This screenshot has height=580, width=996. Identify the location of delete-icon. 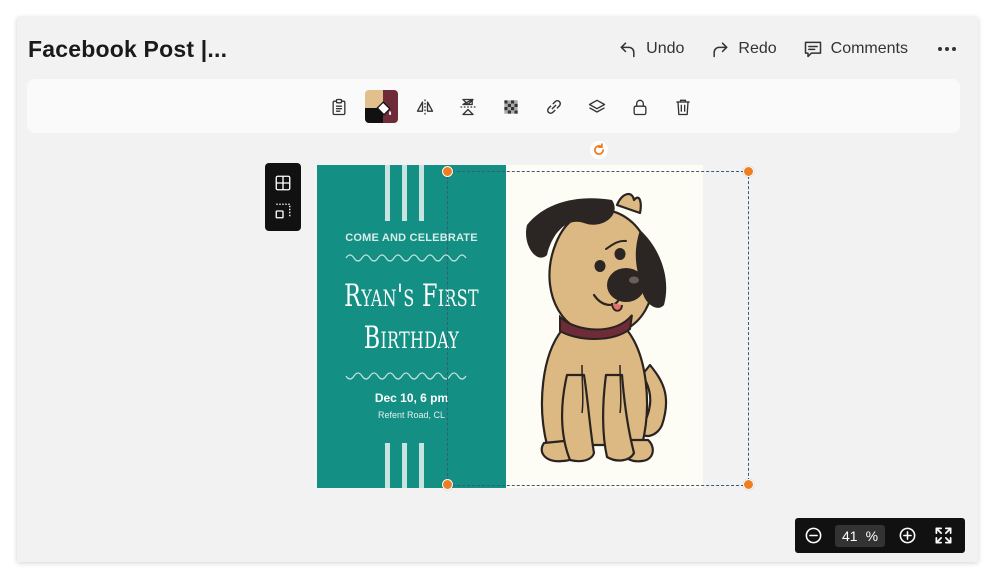
(682, 107).